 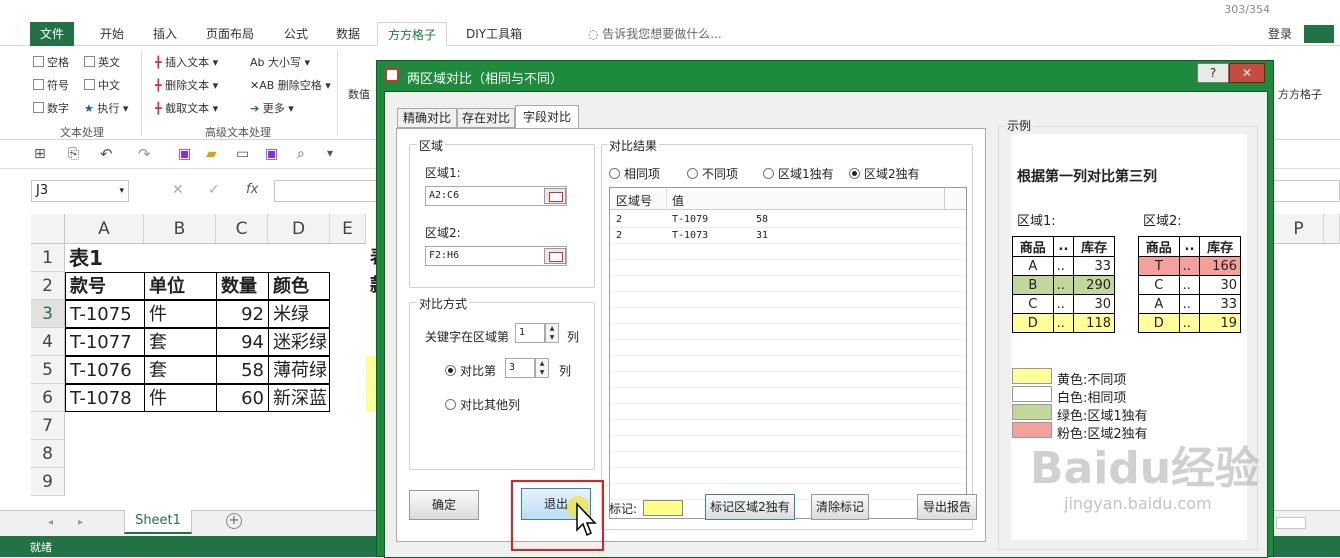 I want to click on add-sheet-icon: +, so click(x=234, y=521).